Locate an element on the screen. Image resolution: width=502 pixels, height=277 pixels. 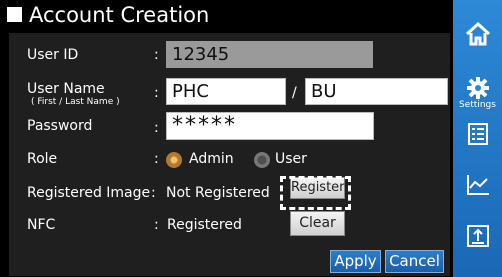
title-square-icon is located at coordinates (14, 14).